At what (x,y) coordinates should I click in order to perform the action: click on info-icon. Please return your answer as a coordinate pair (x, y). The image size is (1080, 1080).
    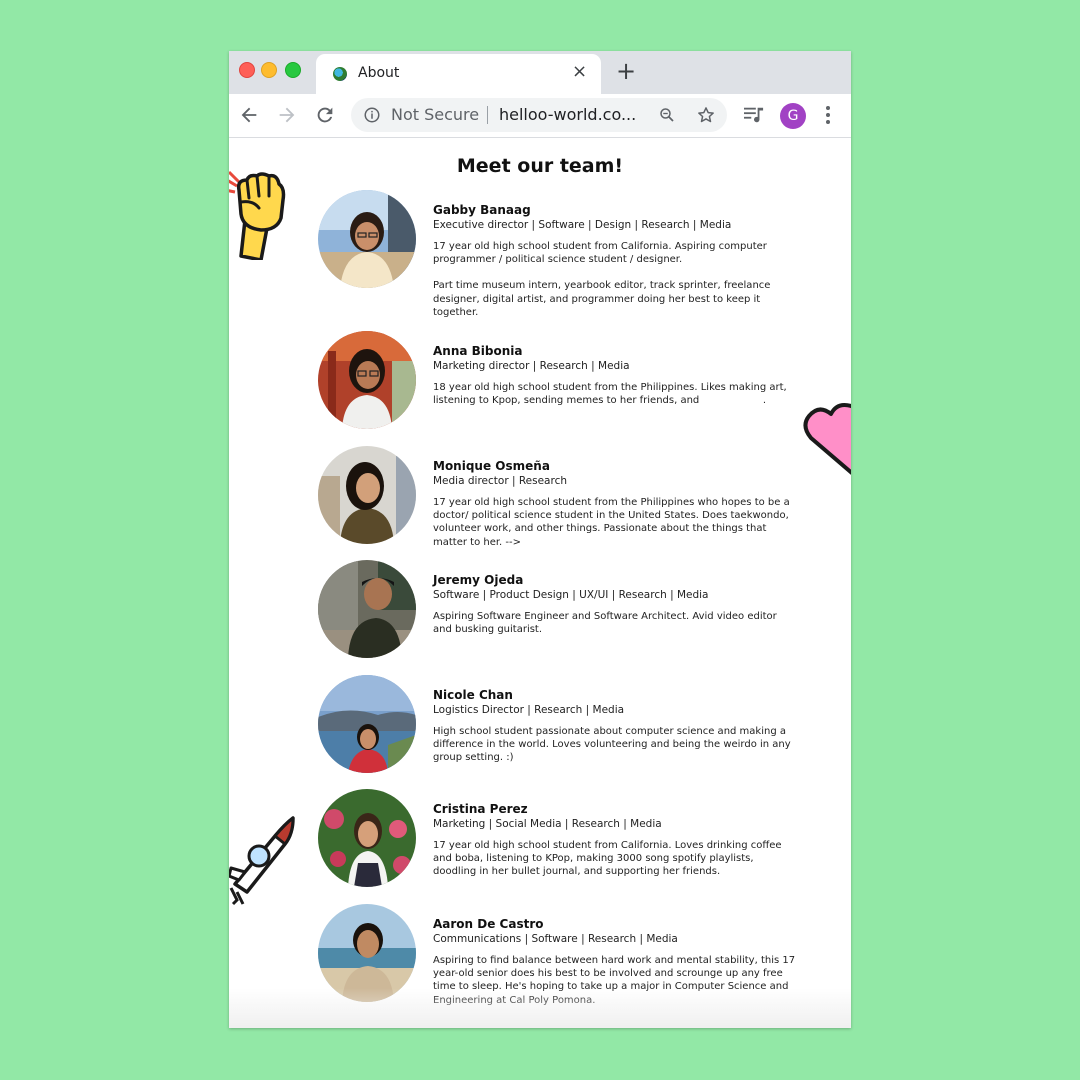
    Looking at the image, I should click on (372, 115).